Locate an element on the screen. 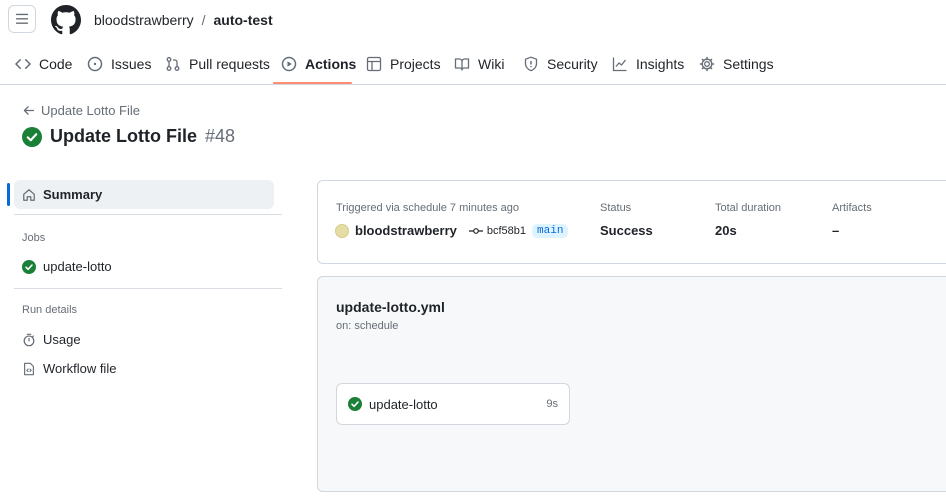 The image size is (946, 501). commit-link: bcf58b1 is located at coordinates (497, 230).